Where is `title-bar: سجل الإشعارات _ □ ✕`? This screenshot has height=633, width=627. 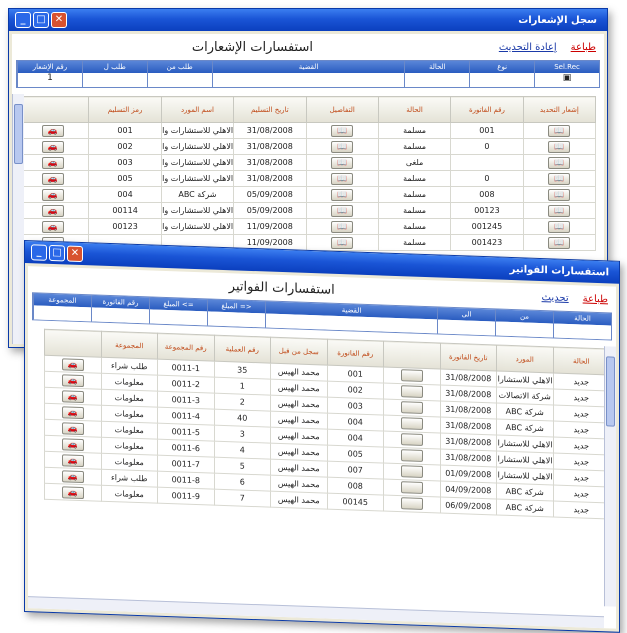 title-bar: سجل الإشعارات _ □ ✕ is located at coordinates (308, 20).